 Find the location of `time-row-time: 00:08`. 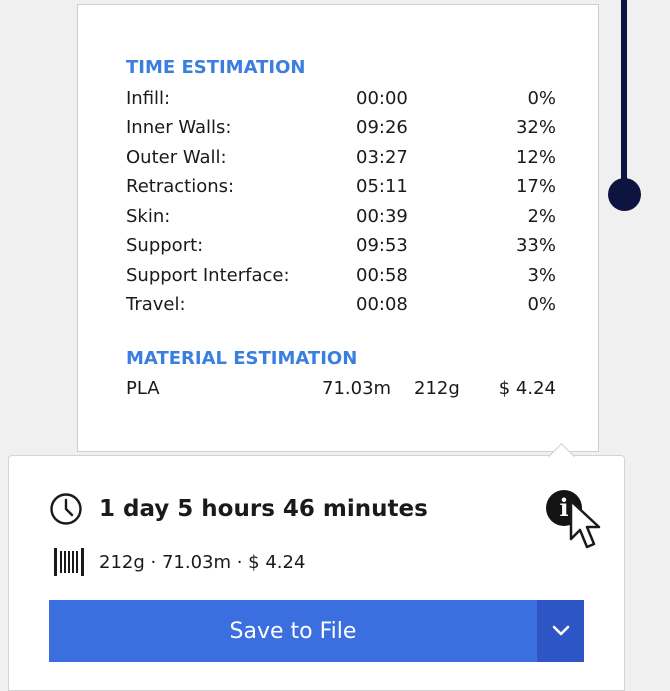

time-row-time: 00:08 is located at coordinates (382, 304).